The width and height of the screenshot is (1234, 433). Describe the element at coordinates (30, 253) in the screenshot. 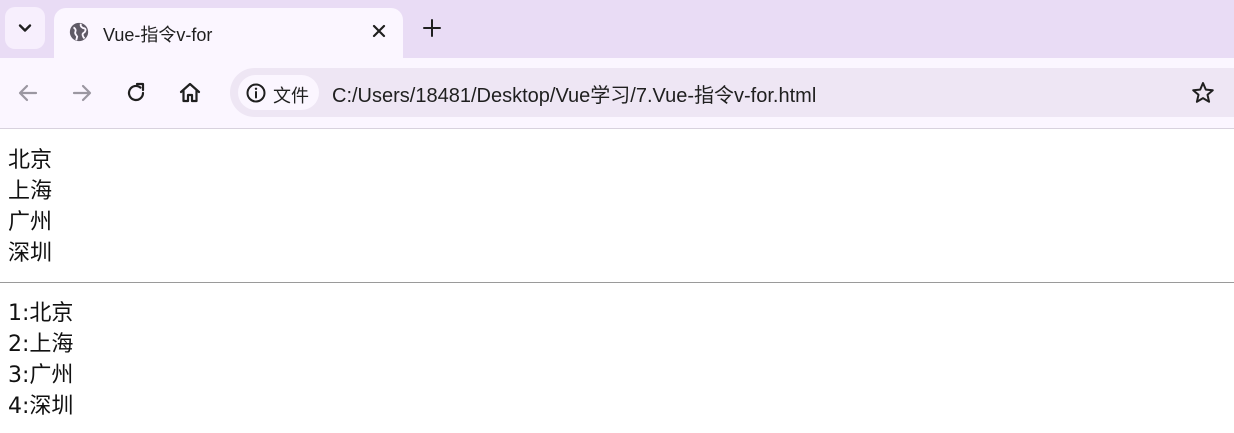

I see `list-item: 深圳` at that location.